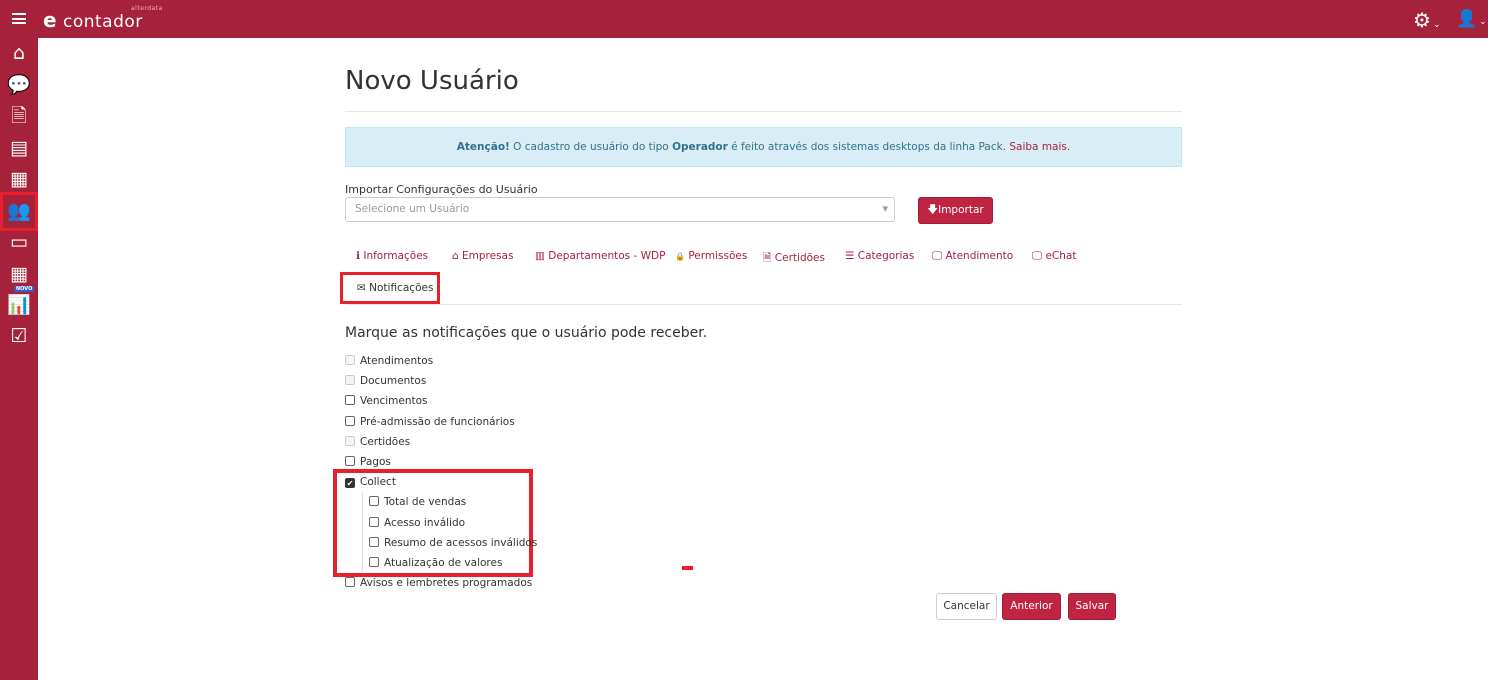  What do you see at coordinates (438, 583) in the screenshot?
I see `notification-checkbox: Avisos e lembretes programados` at bounding box center [438, 583].